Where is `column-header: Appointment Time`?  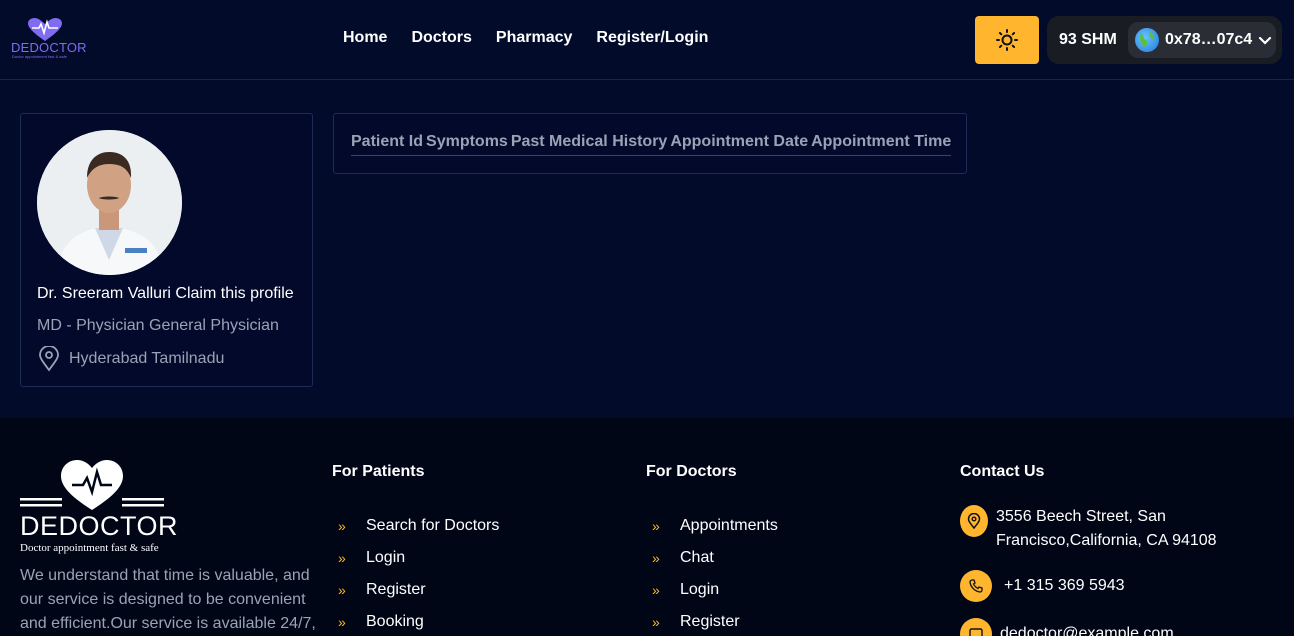 column-header: Appointment Time is located at coordinates (881, 141).